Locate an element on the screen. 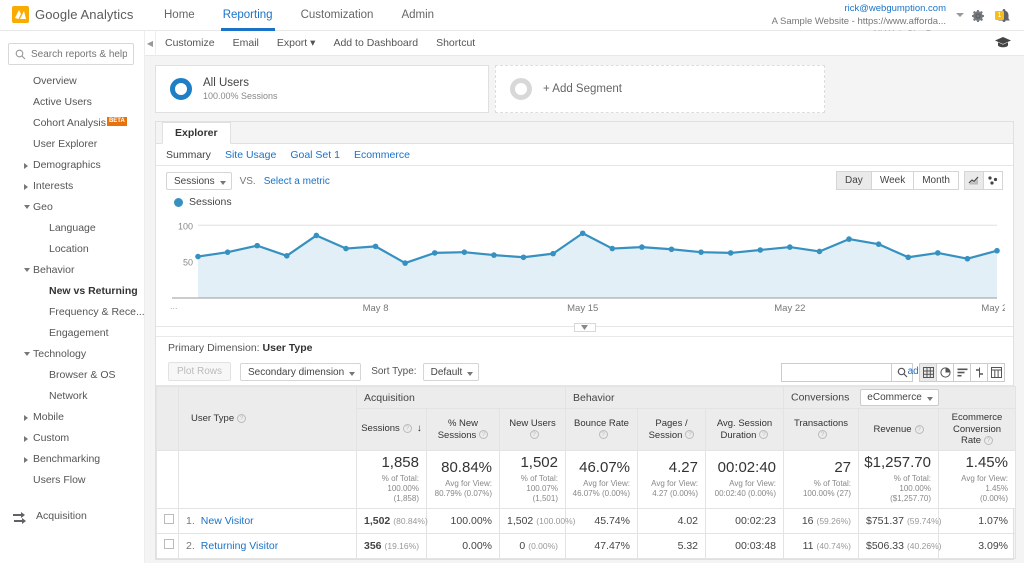 The width and height of the screenshot is (1024, 563). column-header-new-users: New Users? is located at coordinates (532, 429).